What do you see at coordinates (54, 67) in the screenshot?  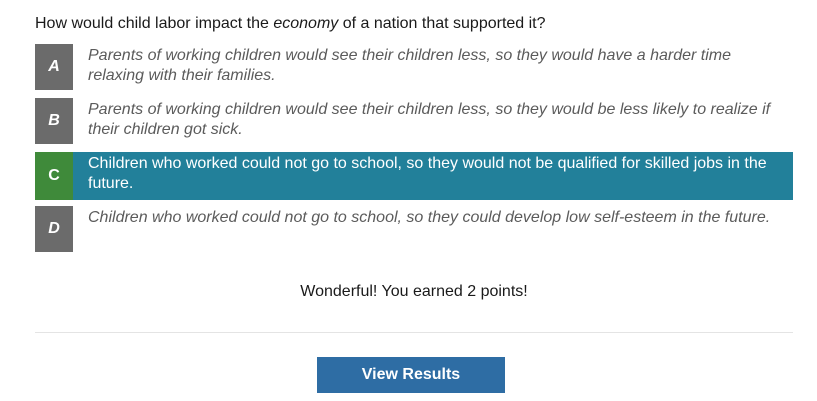 I see `answer-letter-badge: A` at bounding box center [54, 67].